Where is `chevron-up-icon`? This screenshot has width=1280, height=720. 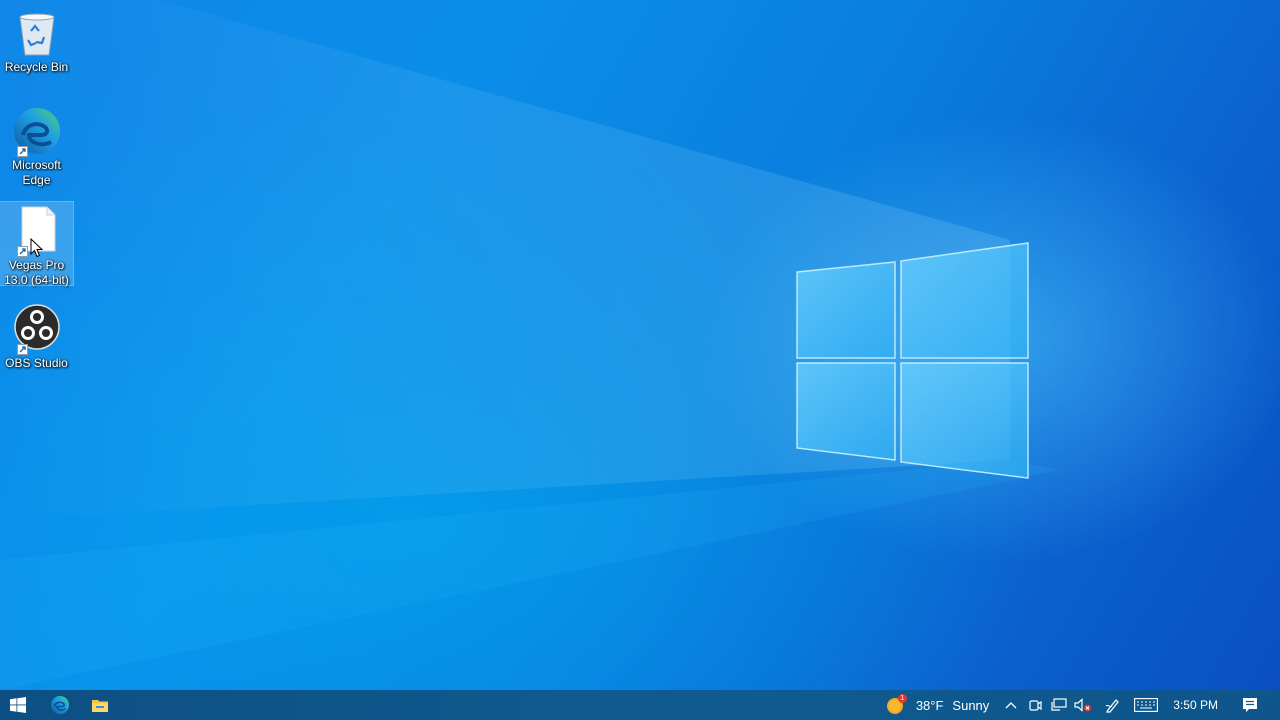
chevron-up-icon is located at coordinates (1011, 705).